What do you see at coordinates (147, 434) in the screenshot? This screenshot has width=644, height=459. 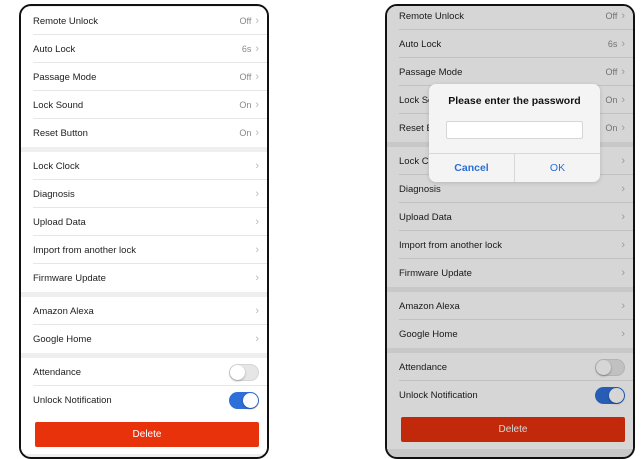 I see `delete-button: Delete` at bounding box center [147, 434].